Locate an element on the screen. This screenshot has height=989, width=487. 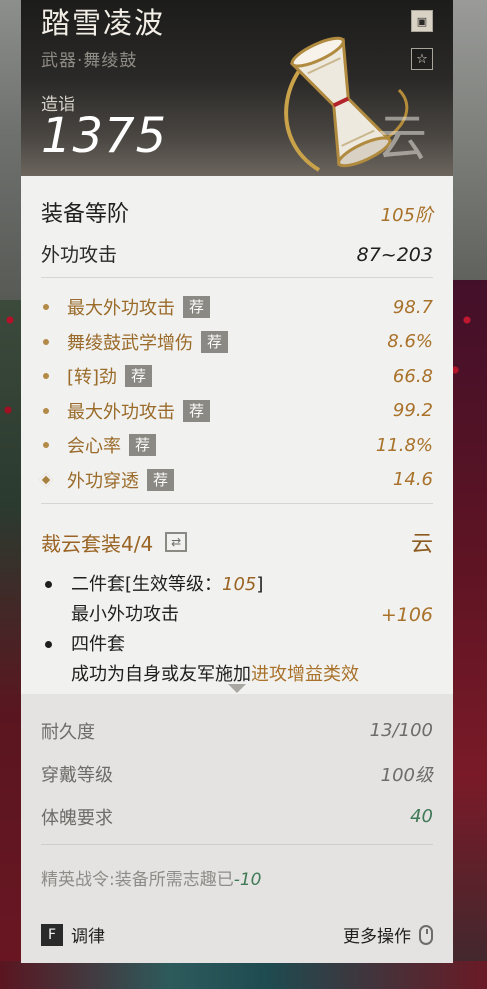
stat-value: 98.7 is located at coordinates (412, 307).